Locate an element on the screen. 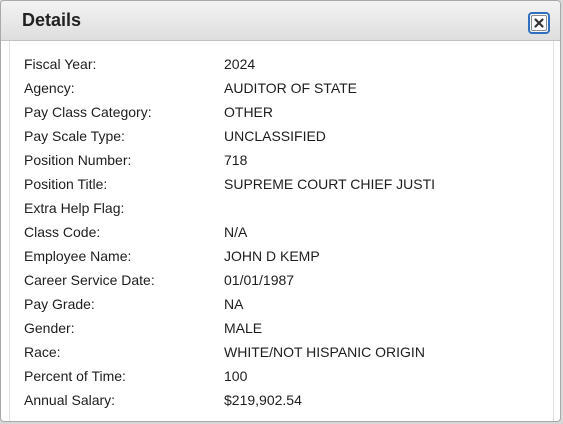 The height and width of the screenshot is (424, 563). detail-row-class-code: Class Code: N/A is located at coordinates (284, 232).